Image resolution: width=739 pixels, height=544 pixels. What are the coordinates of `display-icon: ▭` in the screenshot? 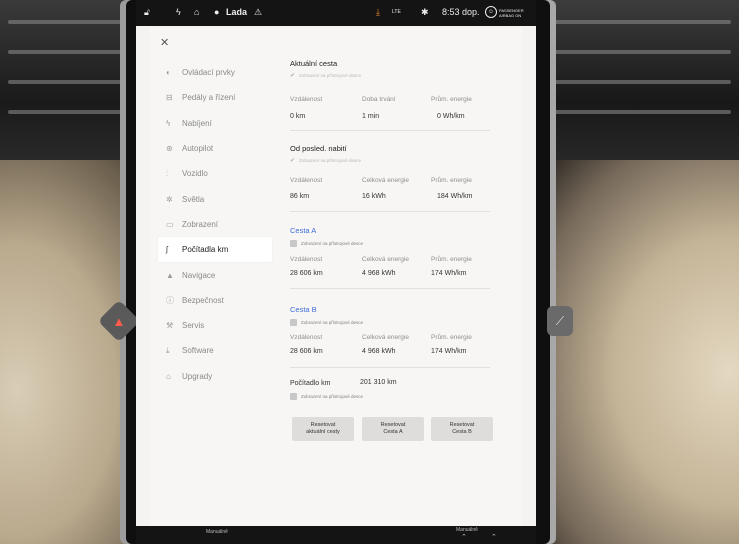 It's located at (170, 224).